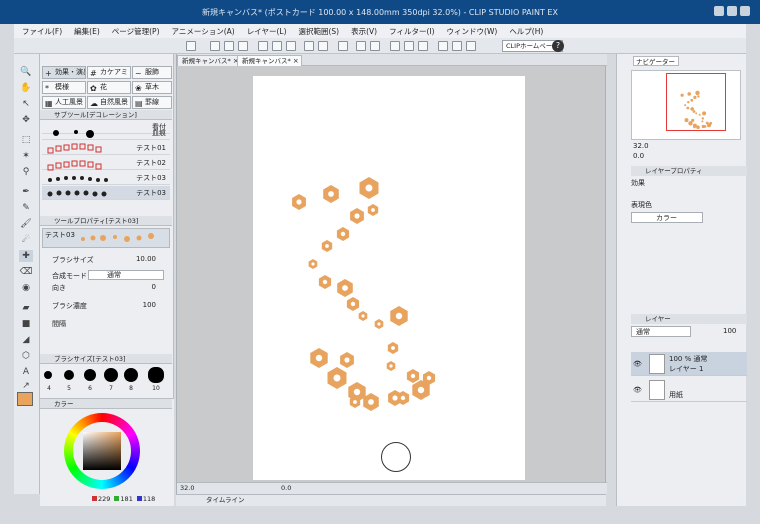 The height and width of the screenshot is (524, 760). Describe the element at coordinates (732, 11) in the screenshot. I see `maximize-button` at that location.